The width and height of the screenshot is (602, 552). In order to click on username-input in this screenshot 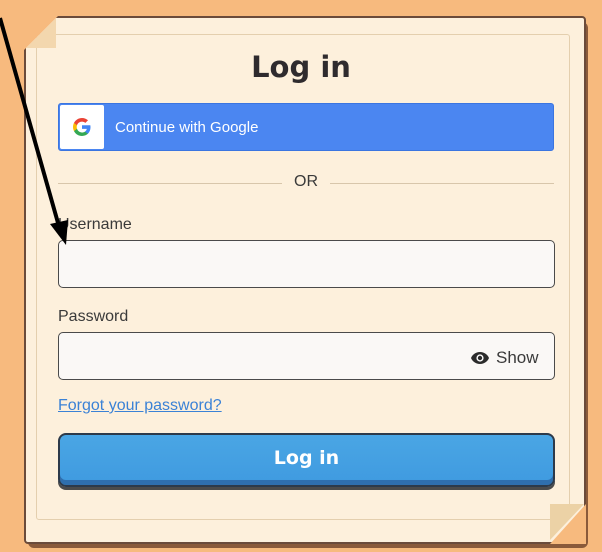, I will do `click(306, 264)`.